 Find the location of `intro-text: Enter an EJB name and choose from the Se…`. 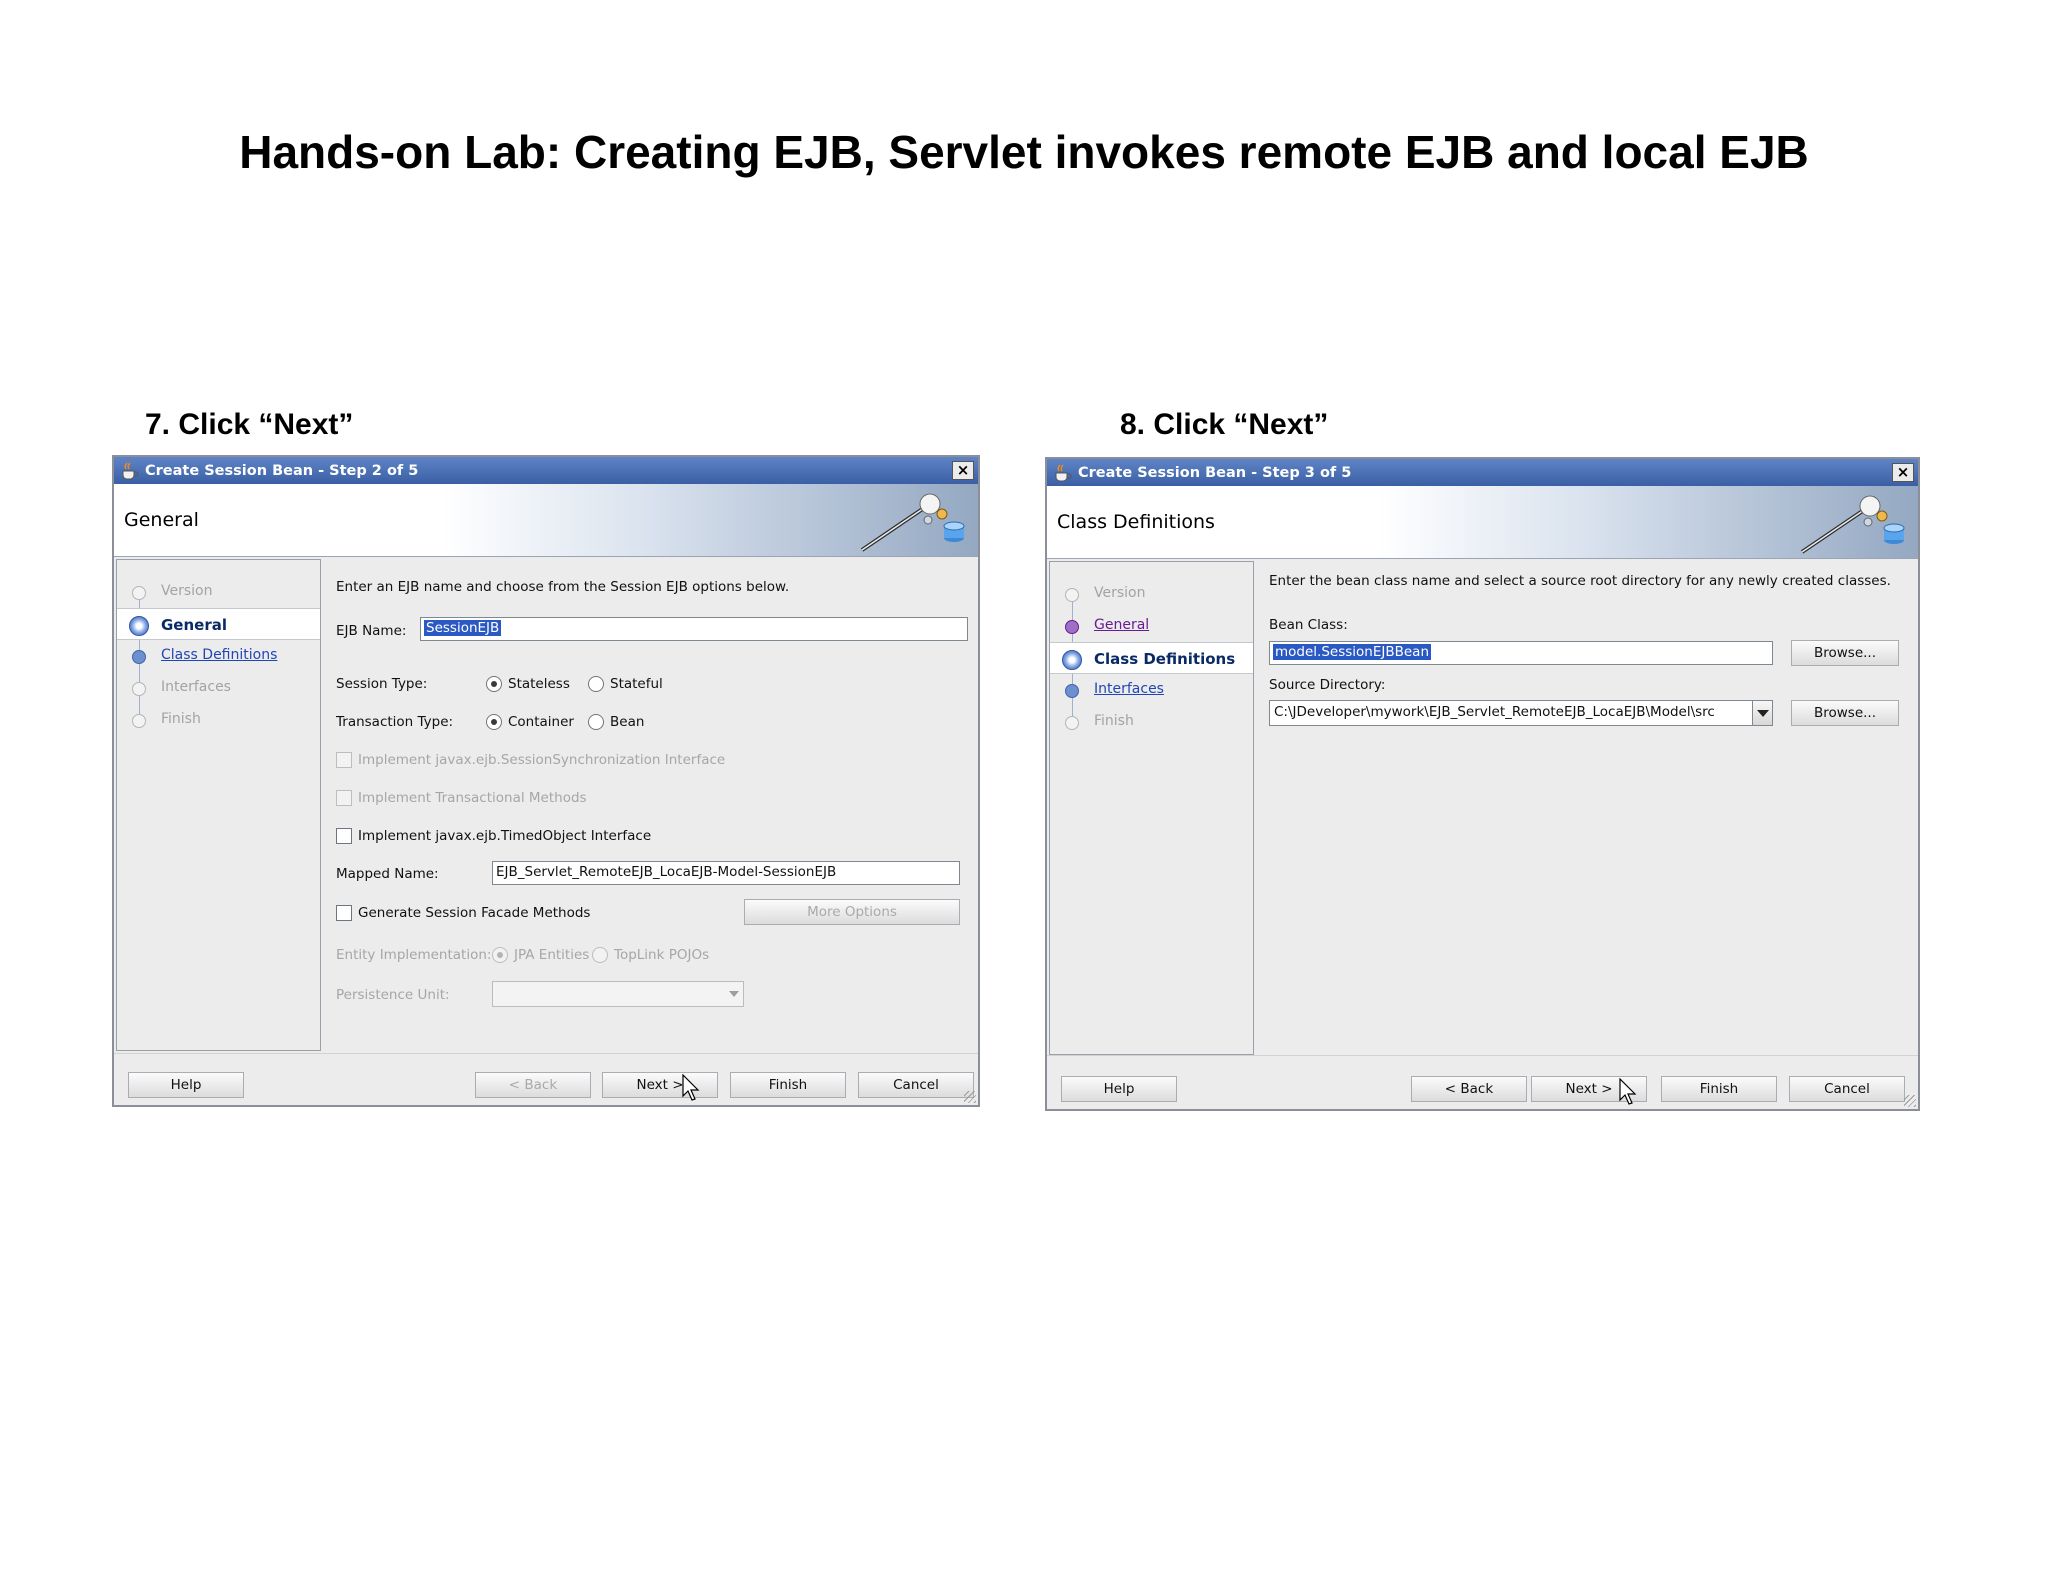

intro-text: Enter an EJB name and choose from the Se… is located at coordinates (563, 587).